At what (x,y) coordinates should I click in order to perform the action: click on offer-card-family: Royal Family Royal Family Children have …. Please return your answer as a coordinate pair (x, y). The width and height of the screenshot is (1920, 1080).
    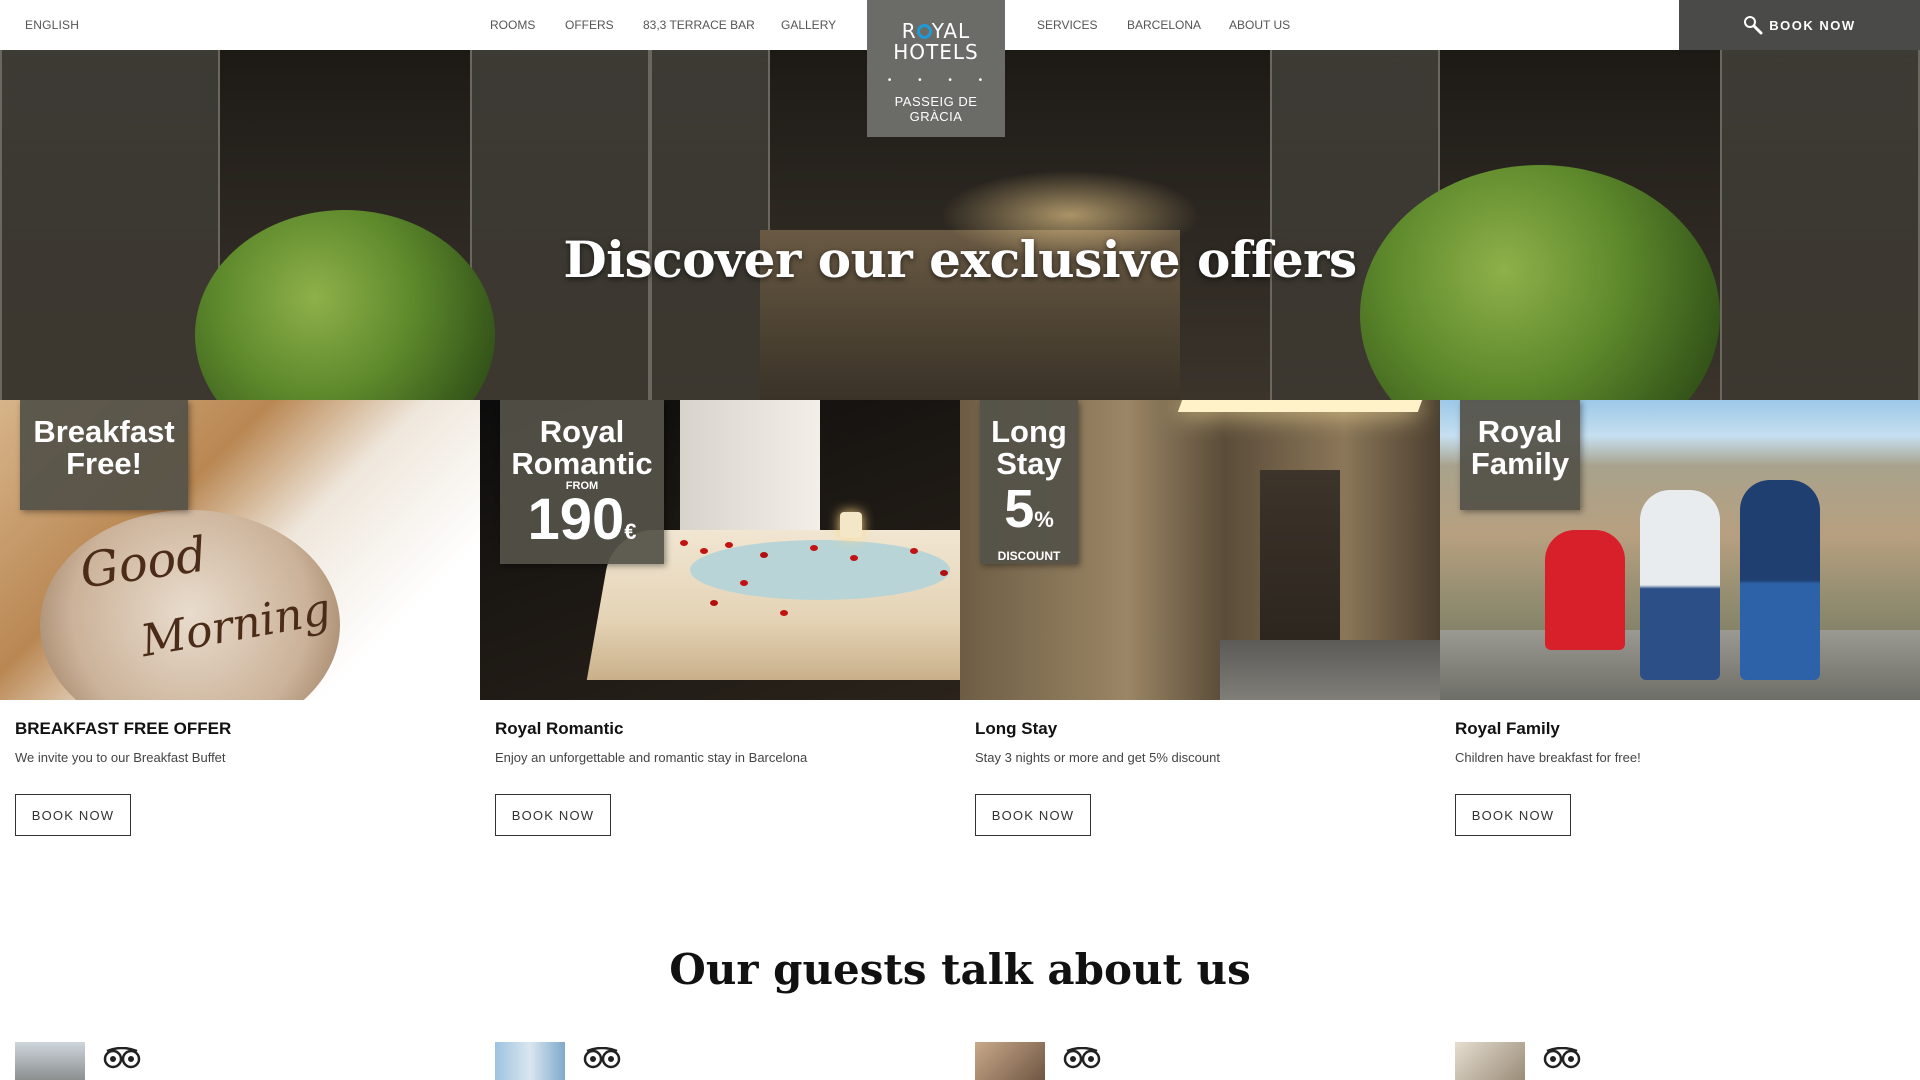
    Looking at the image, I should click on (1680, 618).